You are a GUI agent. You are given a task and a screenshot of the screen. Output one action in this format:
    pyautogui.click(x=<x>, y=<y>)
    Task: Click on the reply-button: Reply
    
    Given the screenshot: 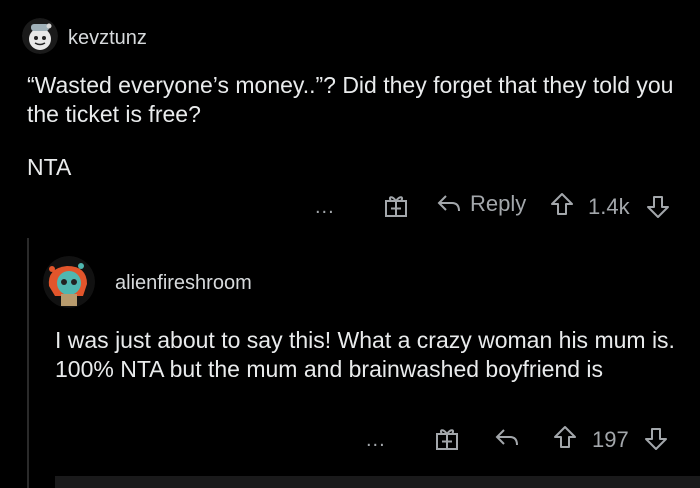 What is the action you would take?
    pyautogui.click(x=481, y=204)
    